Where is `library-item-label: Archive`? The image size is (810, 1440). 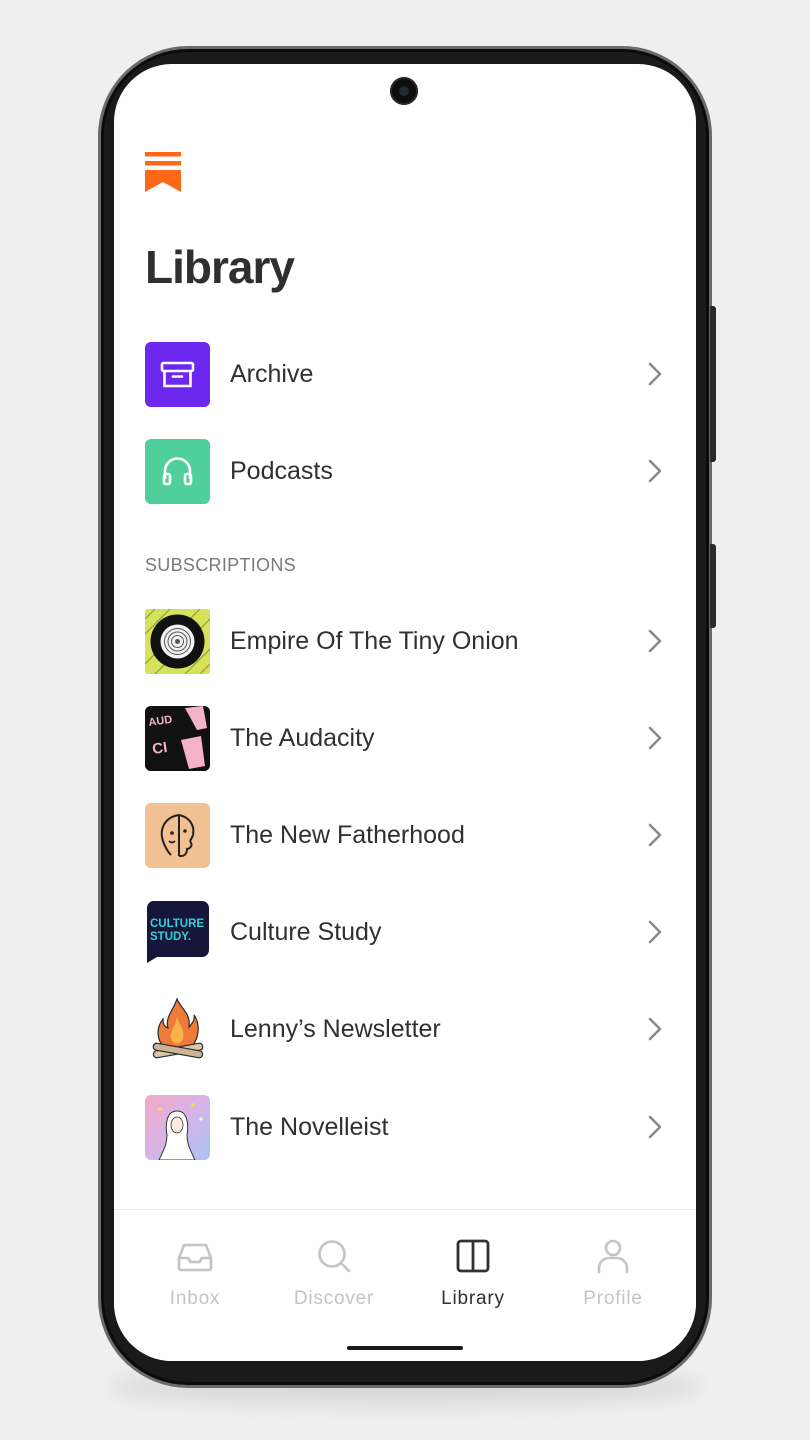
library-item-label: Archive is located at coordinates (272, 373).